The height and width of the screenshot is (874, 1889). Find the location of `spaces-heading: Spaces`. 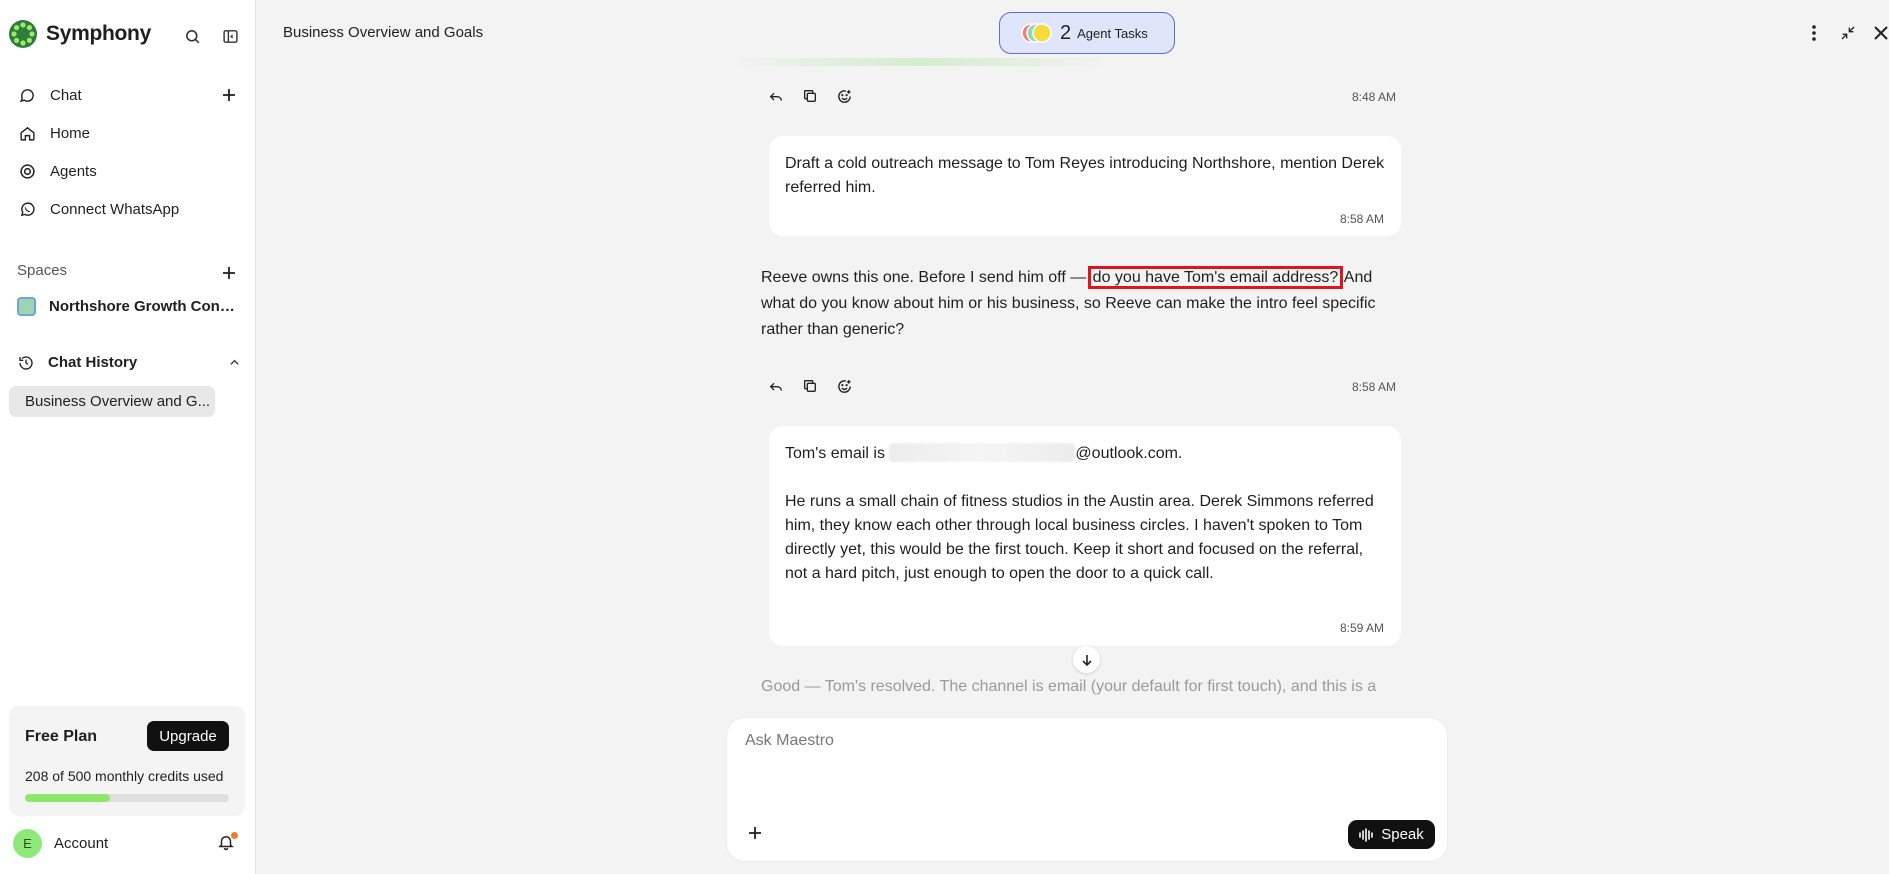

spaces-heading: Spaces is located at coordinates (42, 270).